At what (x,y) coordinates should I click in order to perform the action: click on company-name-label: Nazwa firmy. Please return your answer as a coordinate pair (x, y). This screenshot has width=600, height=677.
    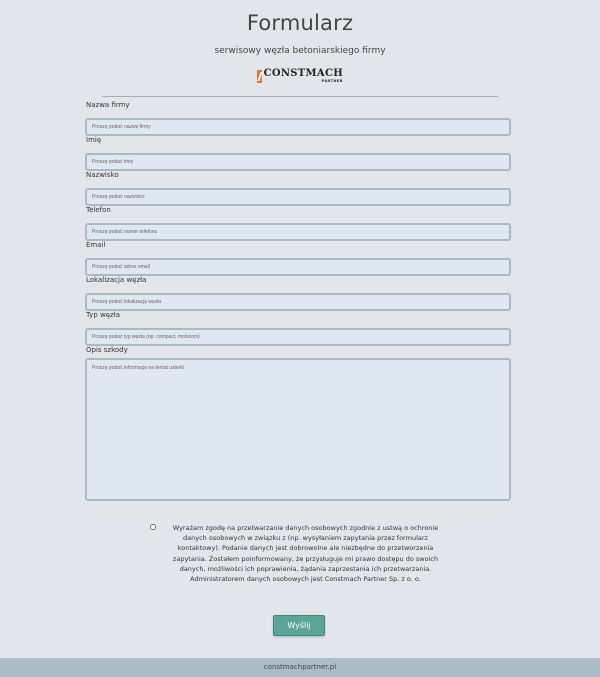
    Looking at the image, I should click on (108, 105).